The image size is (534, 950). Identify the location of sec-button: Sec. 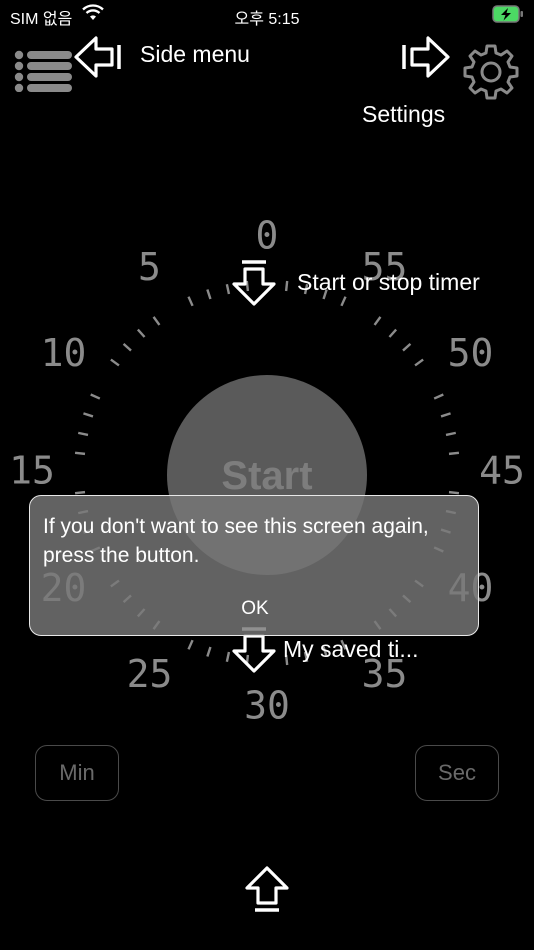
(457, 773).